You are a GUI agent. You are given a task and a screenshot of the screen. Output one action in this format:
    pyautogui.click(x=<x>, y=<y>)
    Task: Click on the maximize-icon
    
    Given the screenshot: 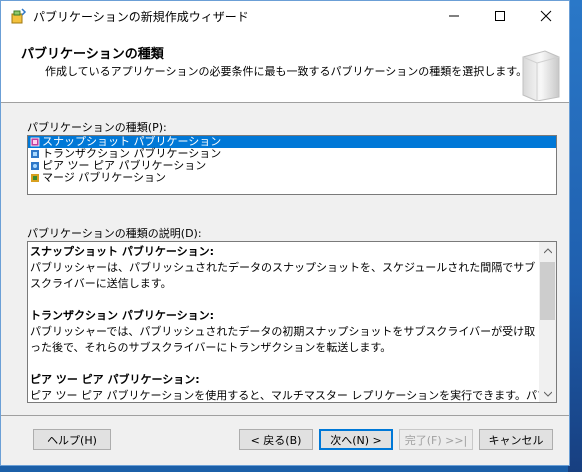 What is the action you would take?
    pyautogui.click(x=500, y=16)
    